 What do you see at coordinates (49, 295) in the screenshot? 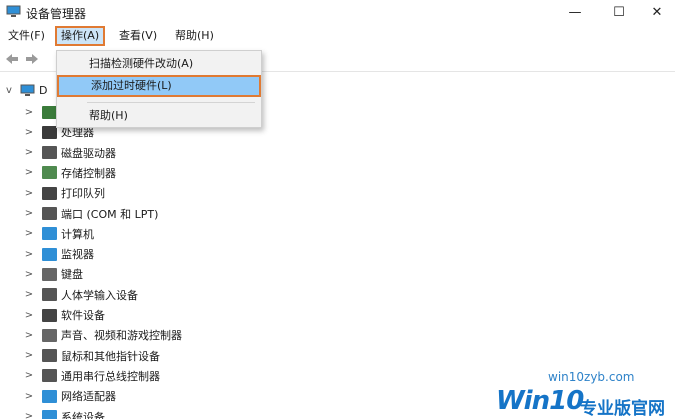
I see `hid-icon` at bounding box center [49, 295].